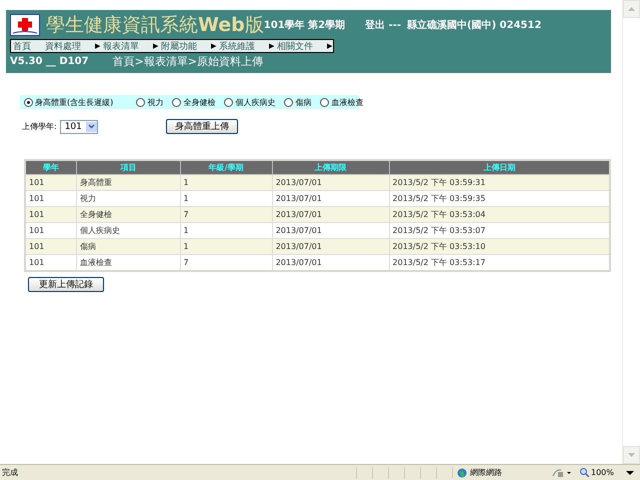  Describe the element at coordinates (27, 46) in the screenshot. I see `menu-item: 首頁` at that location.